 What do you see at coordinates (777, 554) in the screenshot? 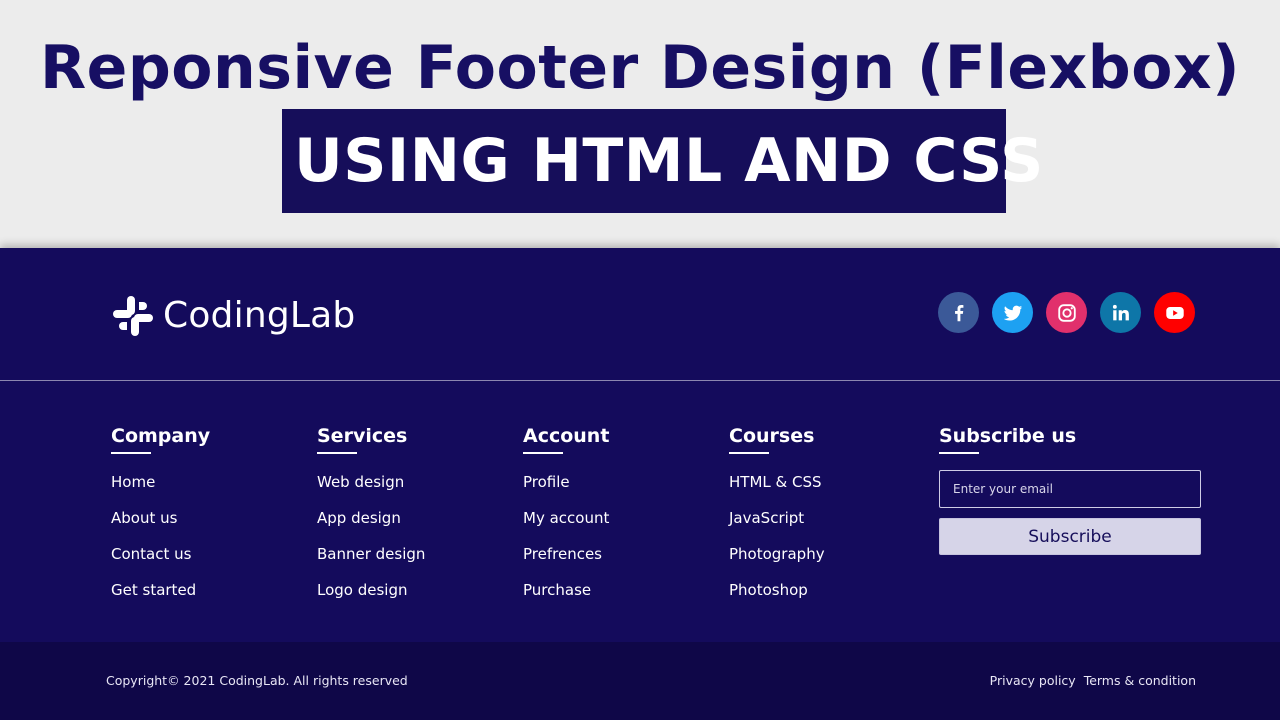
I see `footer-link-photography: Photography` at bounding box center [777, 554].